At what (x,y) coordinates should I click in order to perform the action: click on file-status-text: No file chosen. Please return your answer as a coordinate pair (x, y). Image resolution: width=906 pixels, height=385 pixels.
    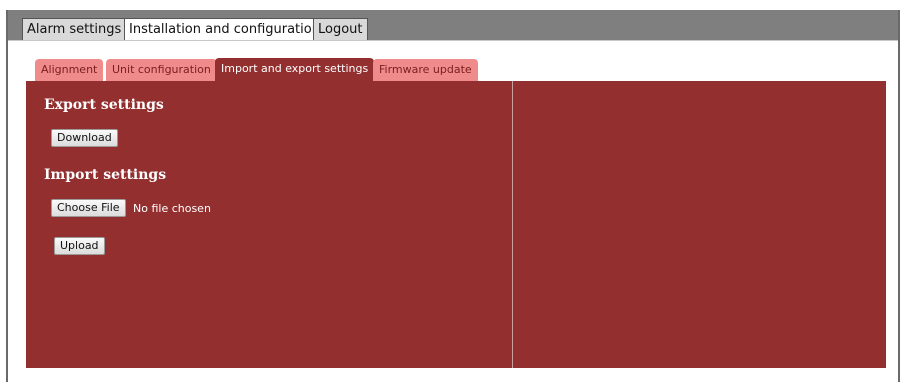
    Looking at the image, I should click on (172, 208).